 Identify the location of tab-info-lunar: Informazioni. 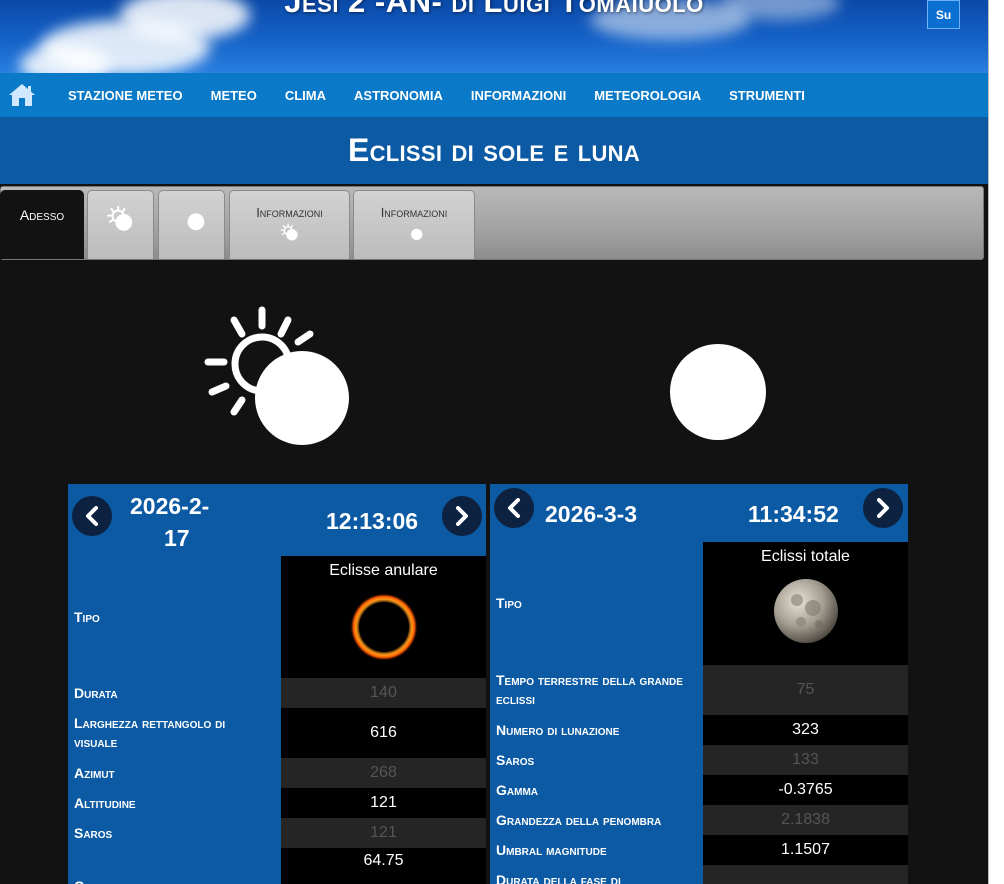
(414, 224).